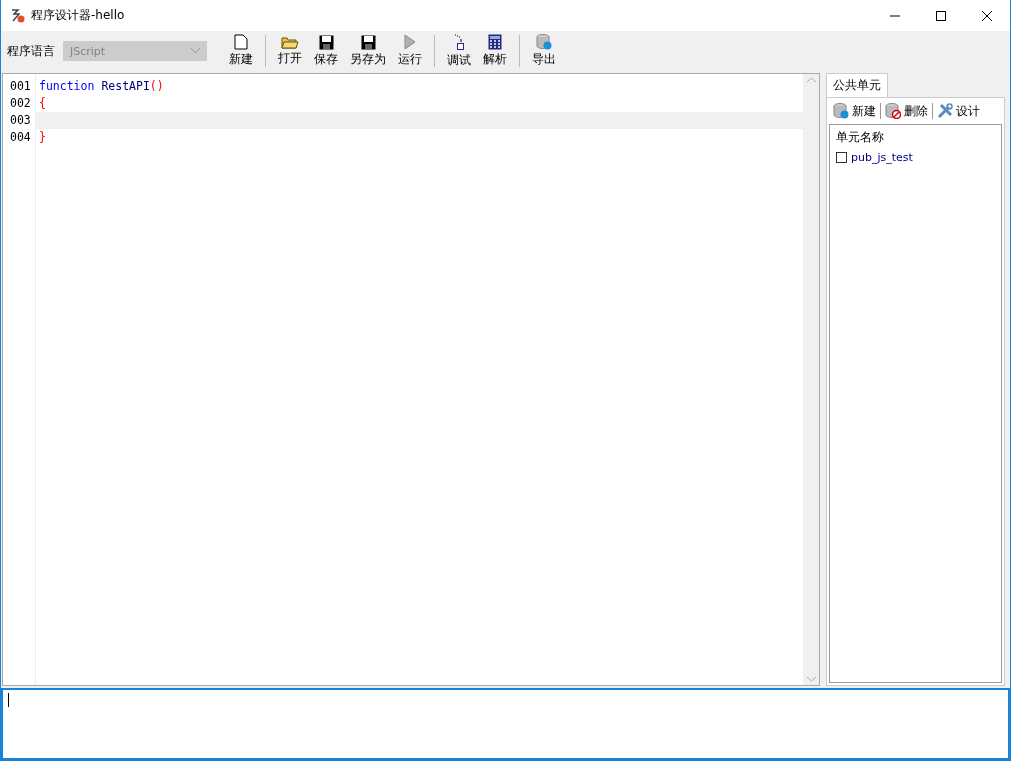 This screenshot has width=1011, height=761. Describe the element at coordinates (958, 111) in the screenshot. I see `panel-button: 设计` at that location.